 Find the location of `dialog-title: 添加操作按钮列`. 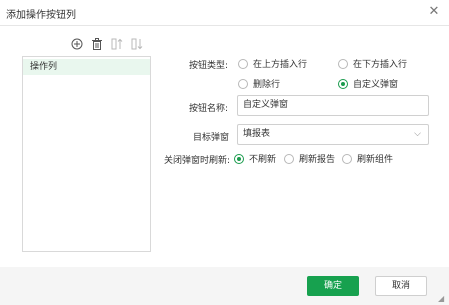

dialog-title: 添加操作按钮列 is located at coordinates (41, 15).